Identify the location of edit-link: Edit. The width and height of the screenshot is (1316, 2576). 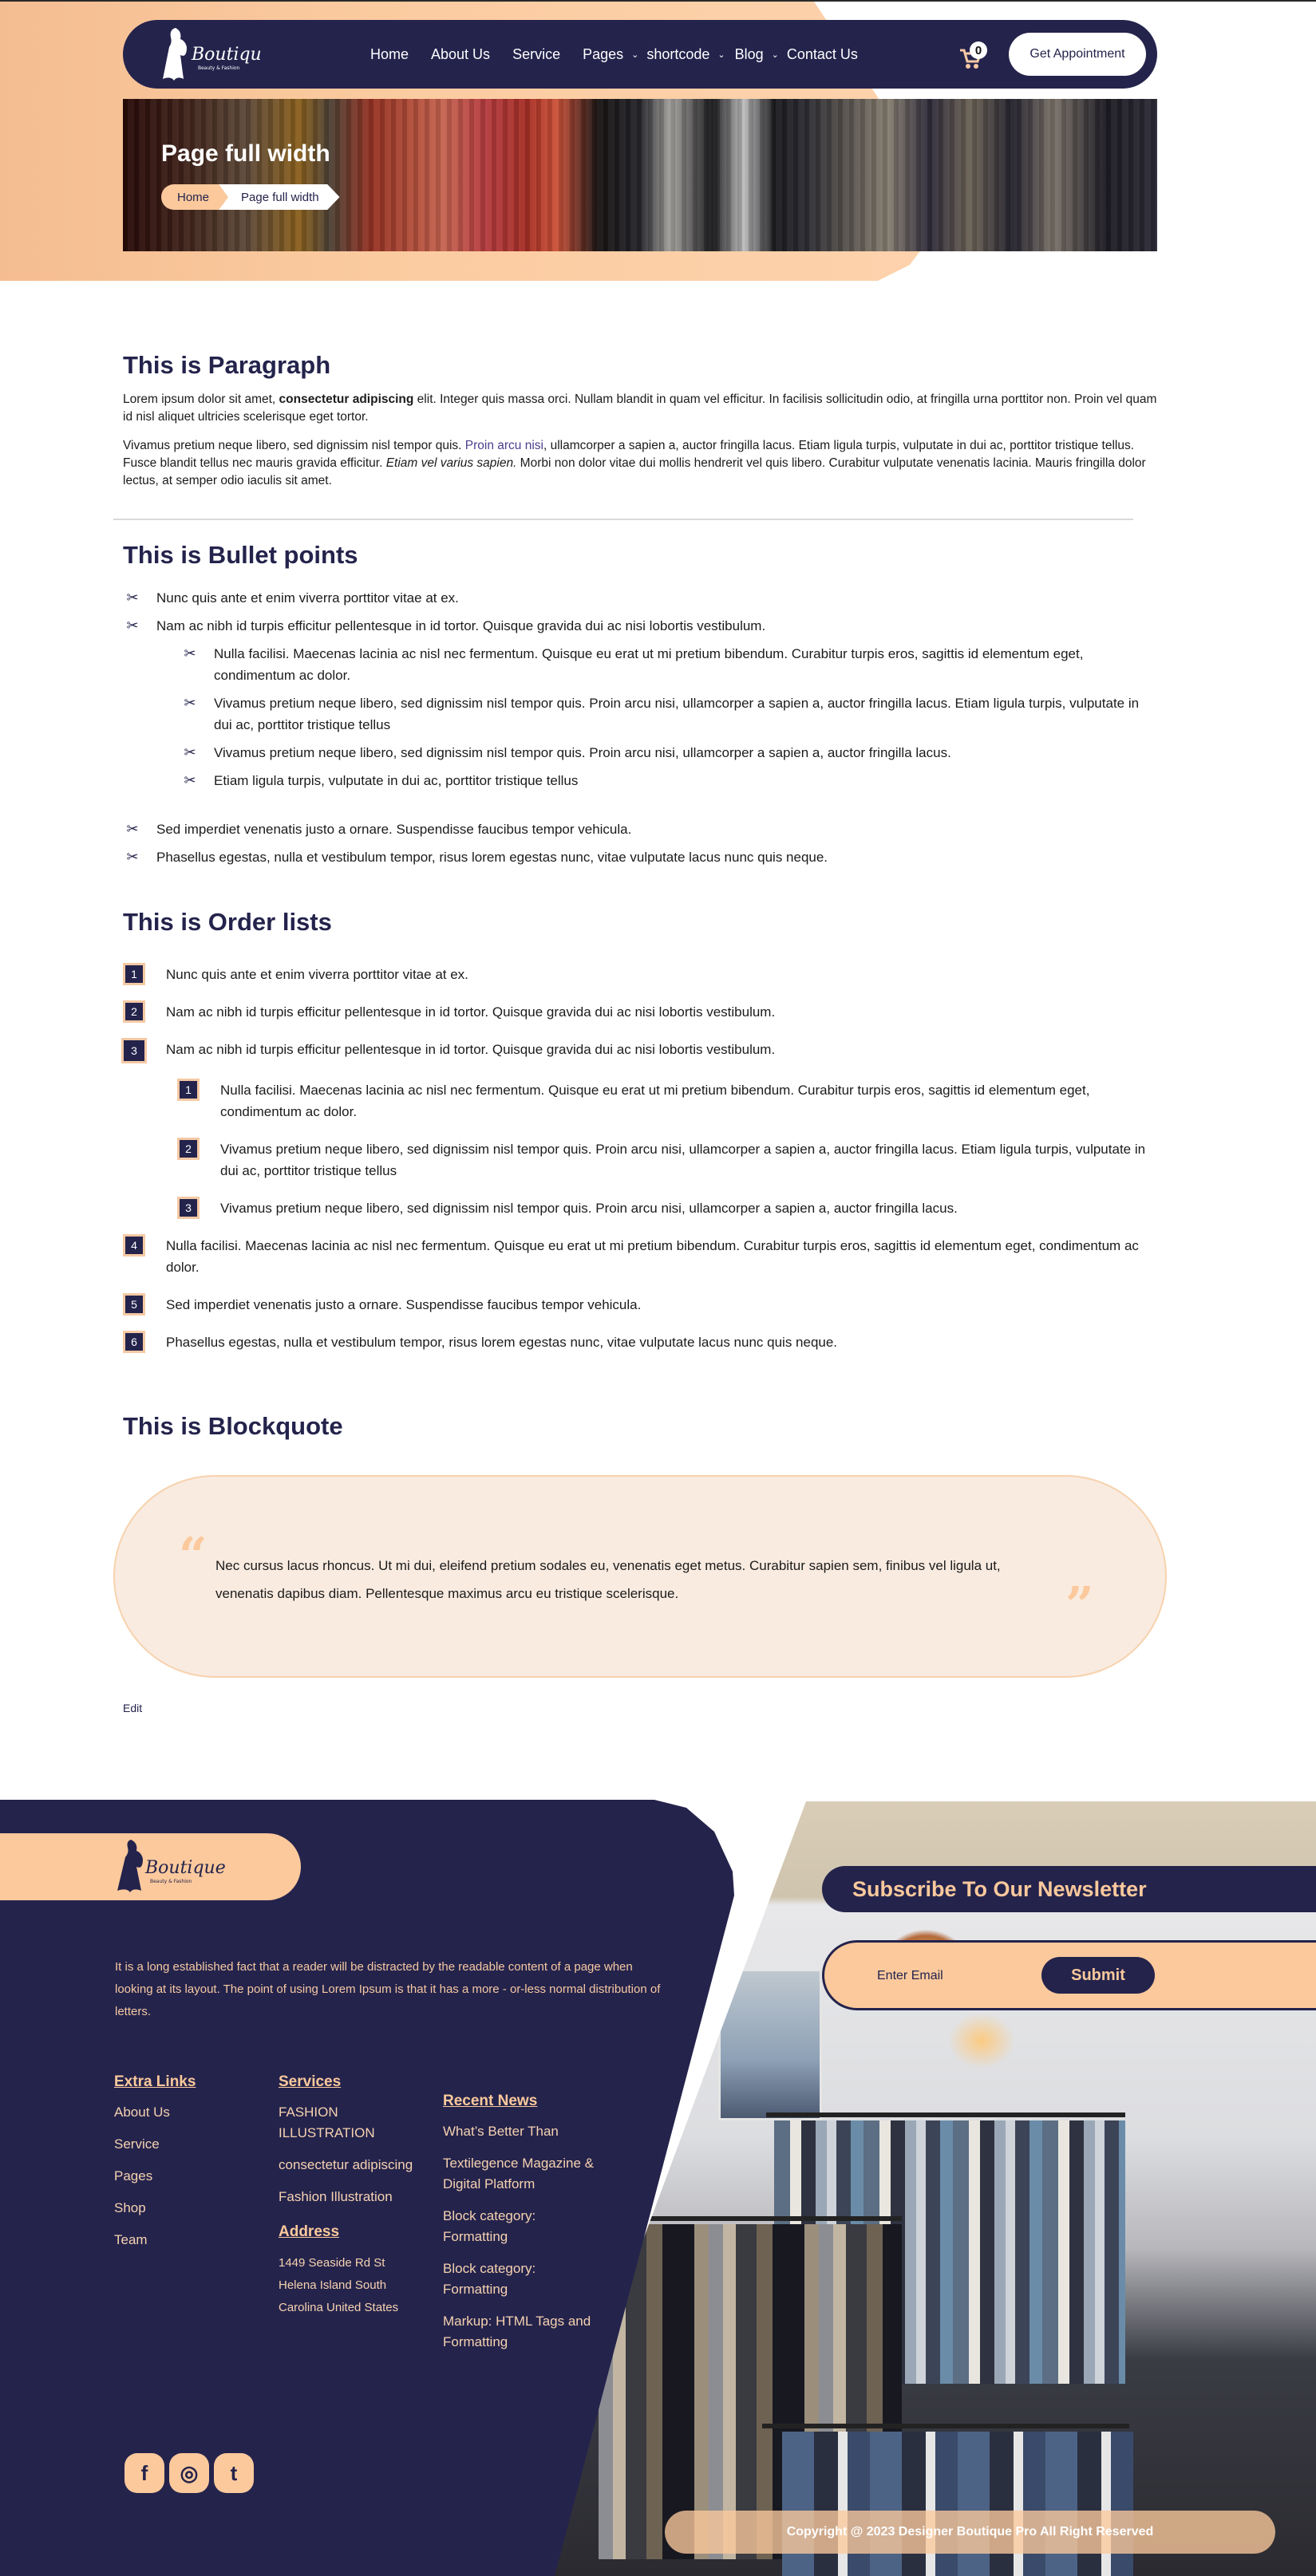
(132, 1708).